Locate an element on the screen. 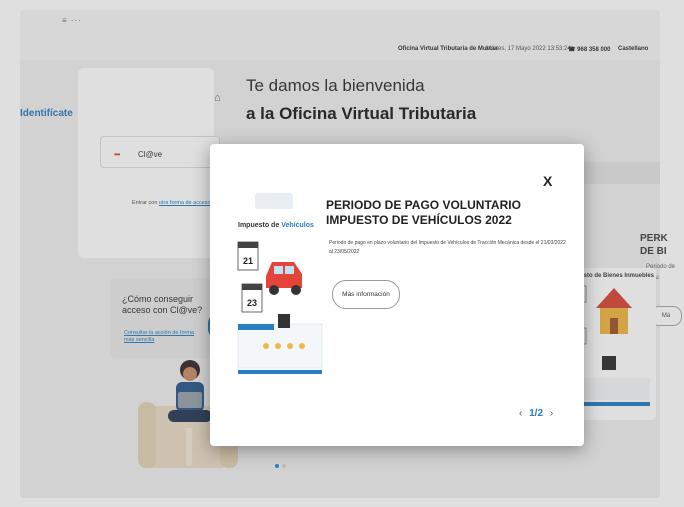  vehicle-tax-illustration: 21 23 is located at coordinates (280, 307).